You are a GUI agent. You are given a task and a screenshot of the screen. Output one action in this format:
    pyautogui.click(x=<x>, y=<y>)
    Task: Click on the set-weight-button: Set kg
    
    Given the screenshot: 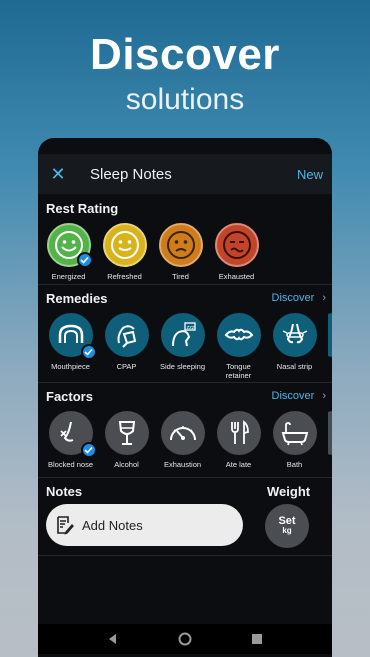 What is the action you would take?
    pyautogui.click(x=287, y=526)
    